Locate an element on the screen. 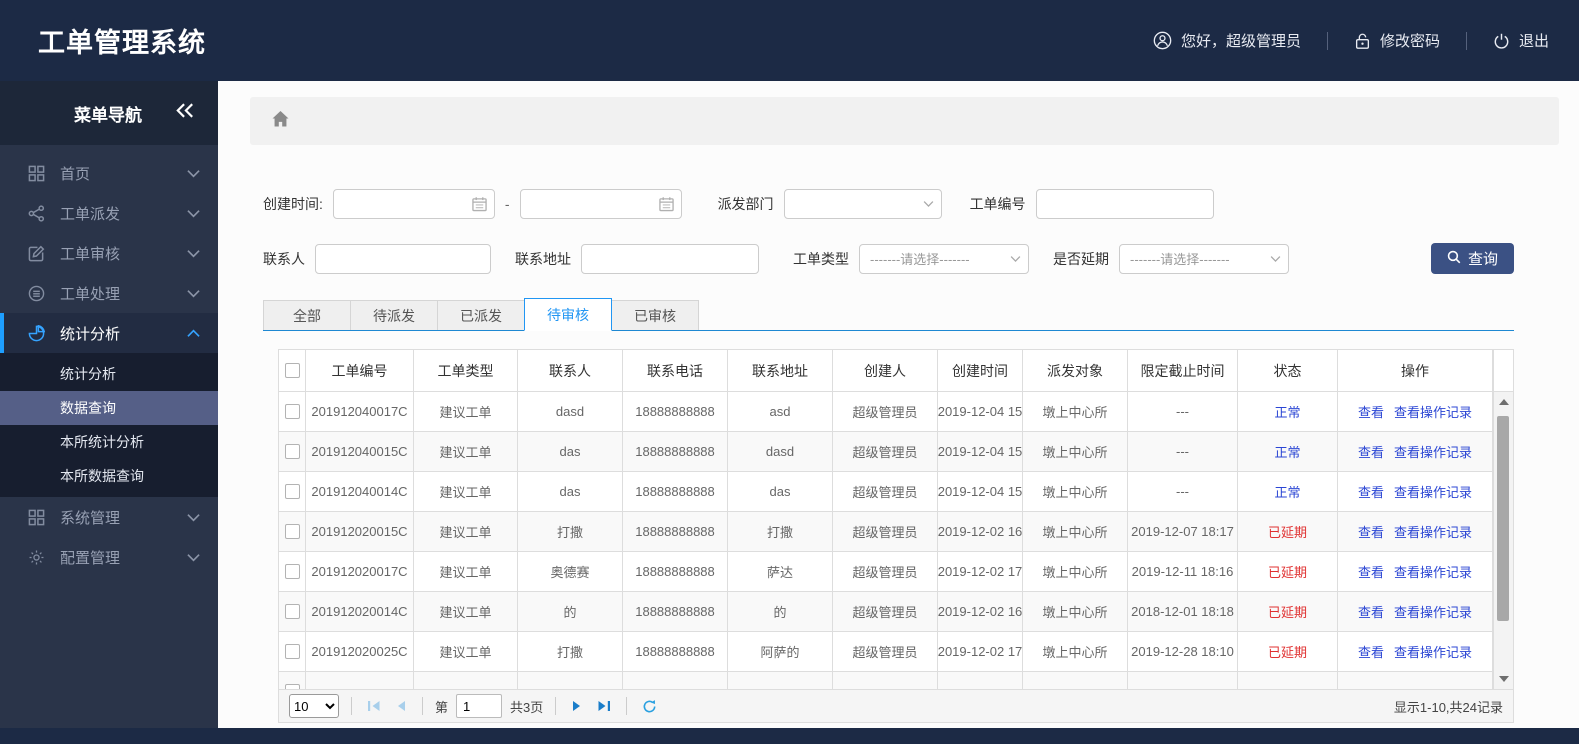 The image size is (1579, 744). sidebar-item-system: 系统管理 is located at coordinates (109, 517).